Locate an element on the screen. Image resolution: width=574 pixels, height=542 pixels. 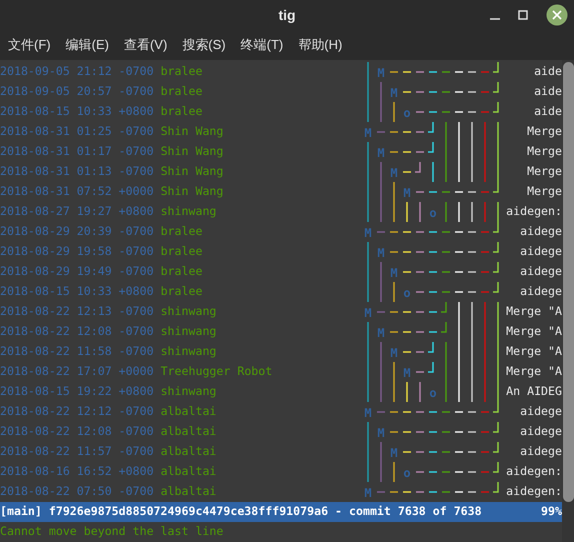
menu-item: 文件(F) is located at coordinates (29, 45).